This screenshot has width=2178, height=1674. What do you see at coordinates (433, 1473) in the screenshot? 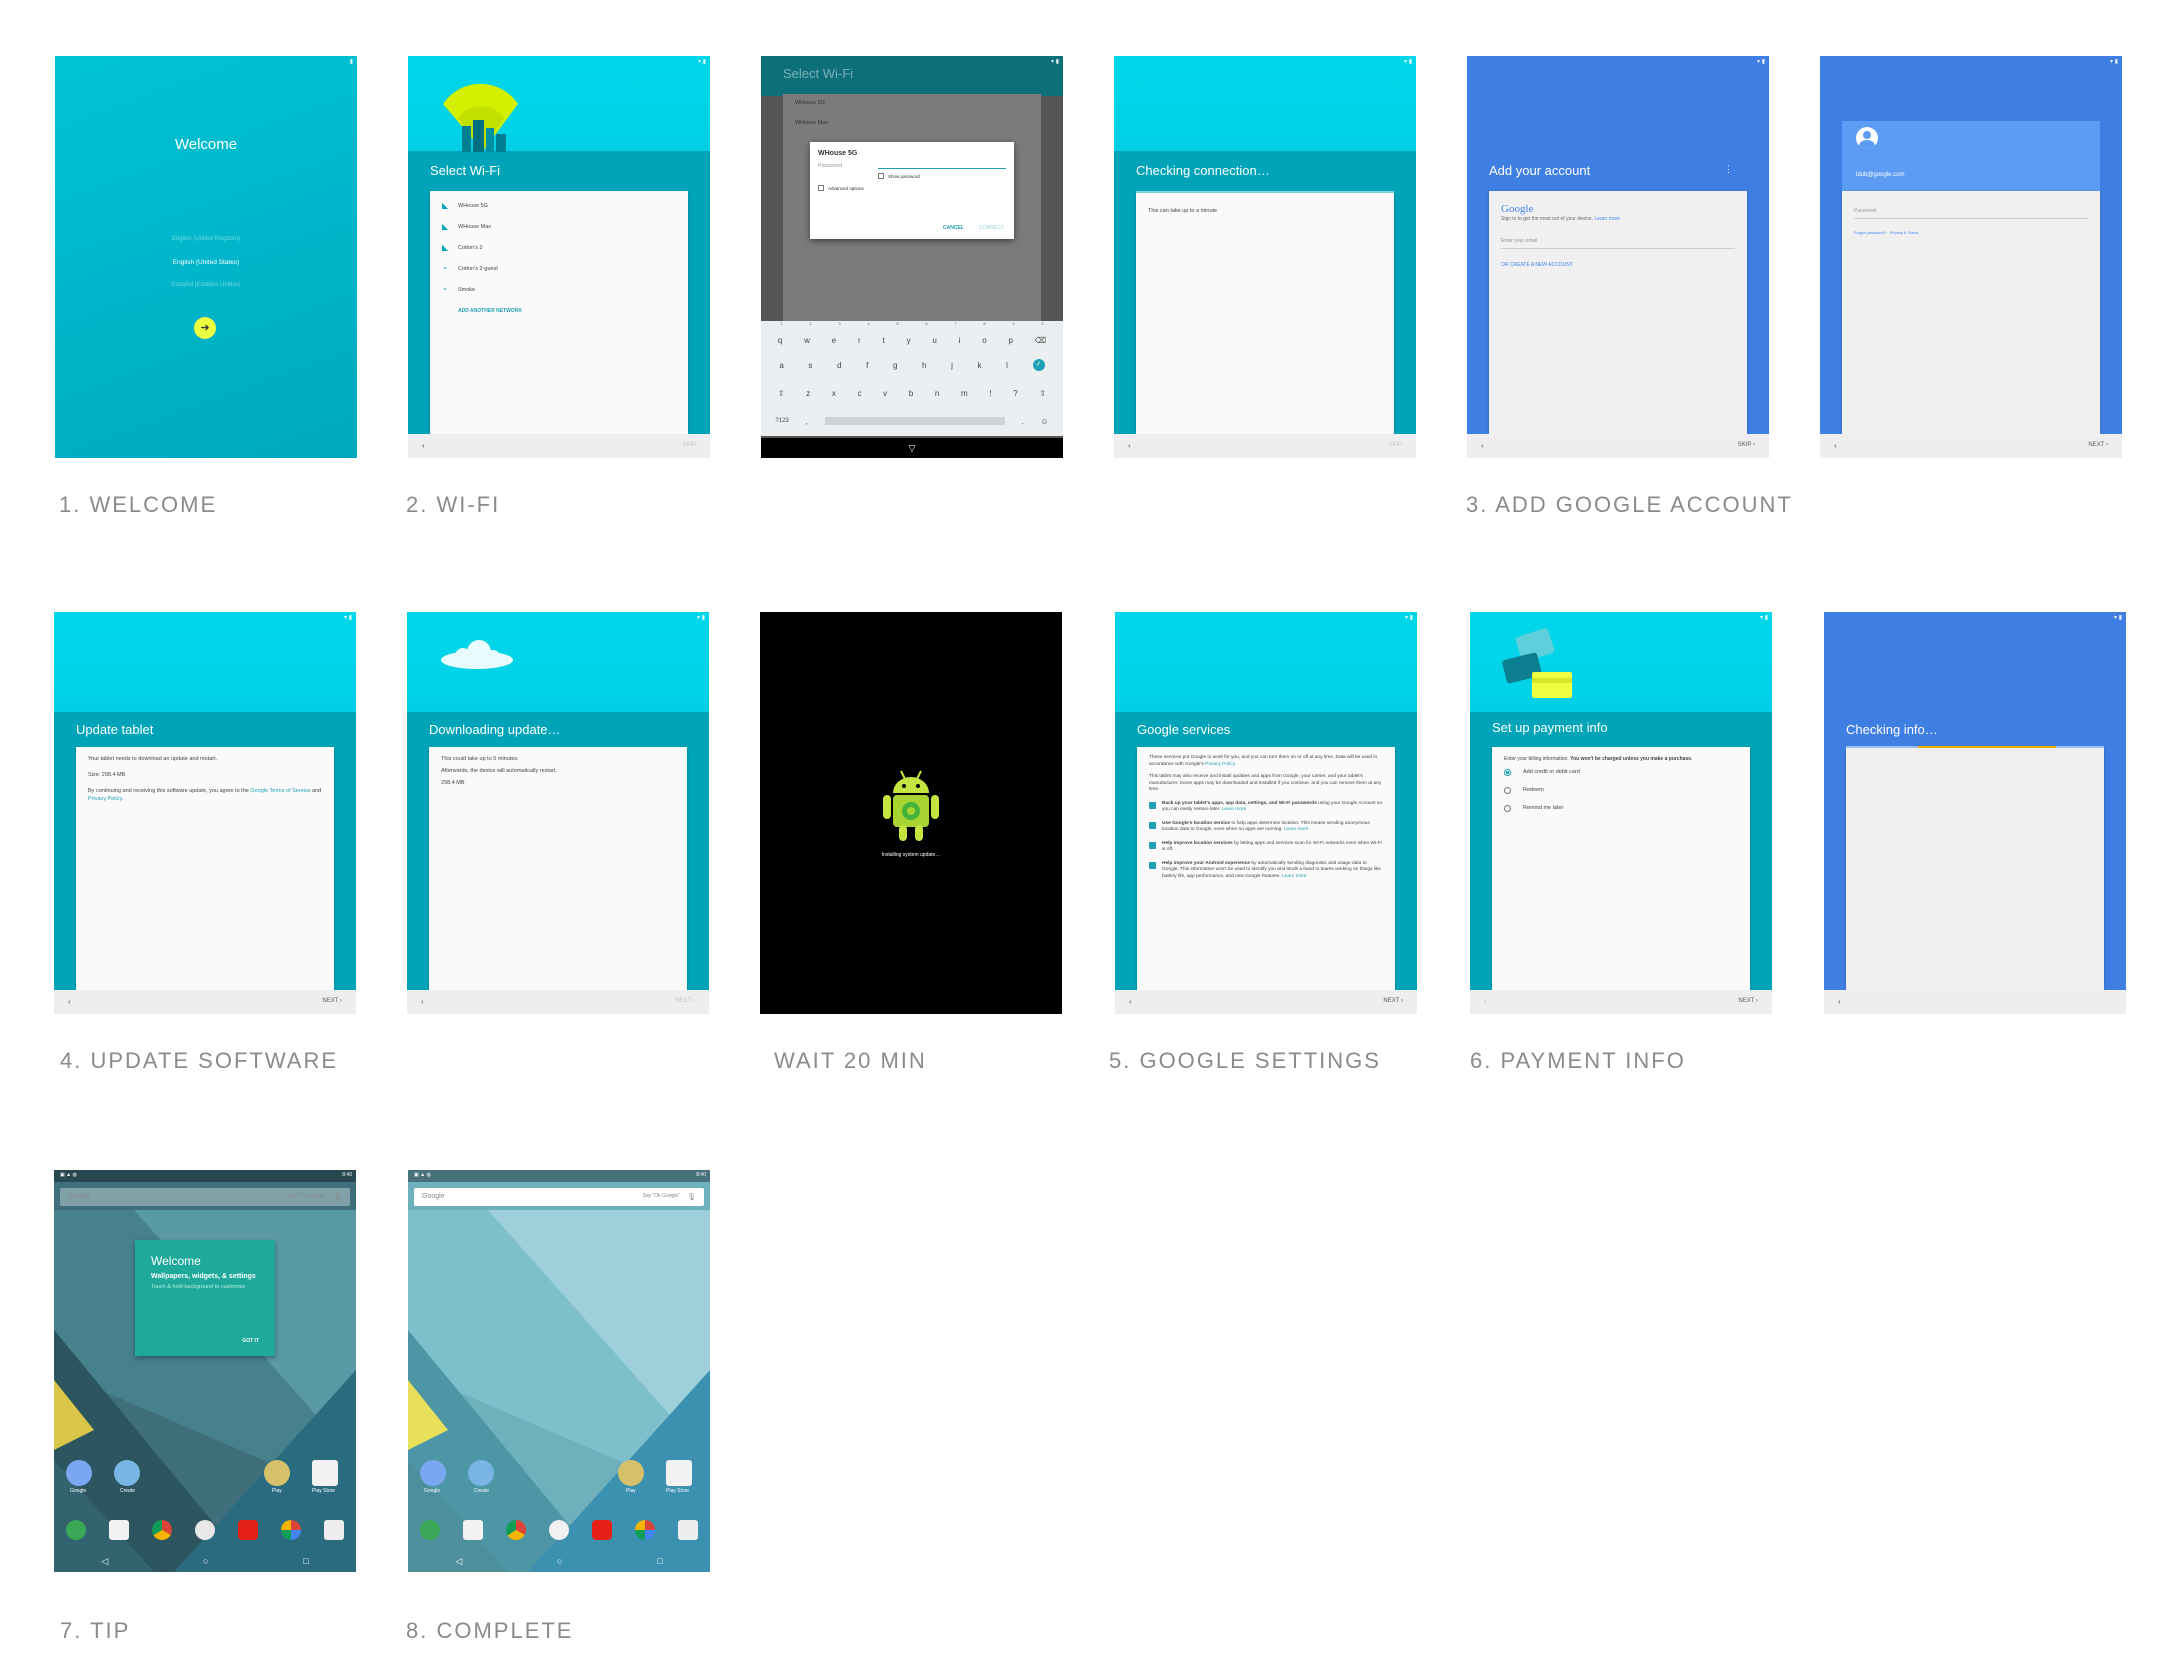
I see `google-app-icon` at bounding box center [433, 1473].